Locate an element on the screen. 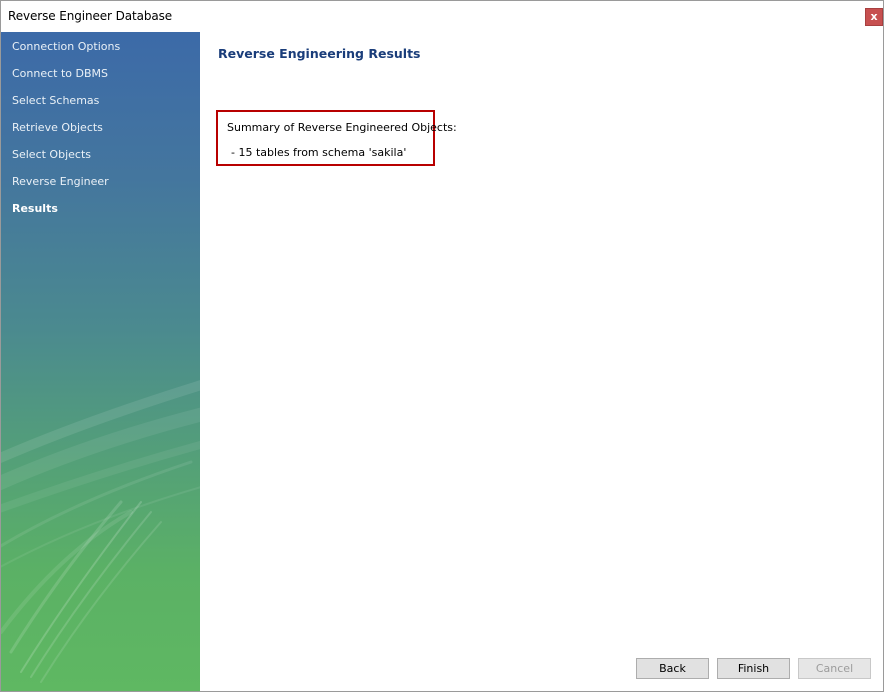 The height and width of the screenshot is (692, 884). sidebar-step-retrieve-objects: Retrieve Objects is located at coordinates (57, 127).